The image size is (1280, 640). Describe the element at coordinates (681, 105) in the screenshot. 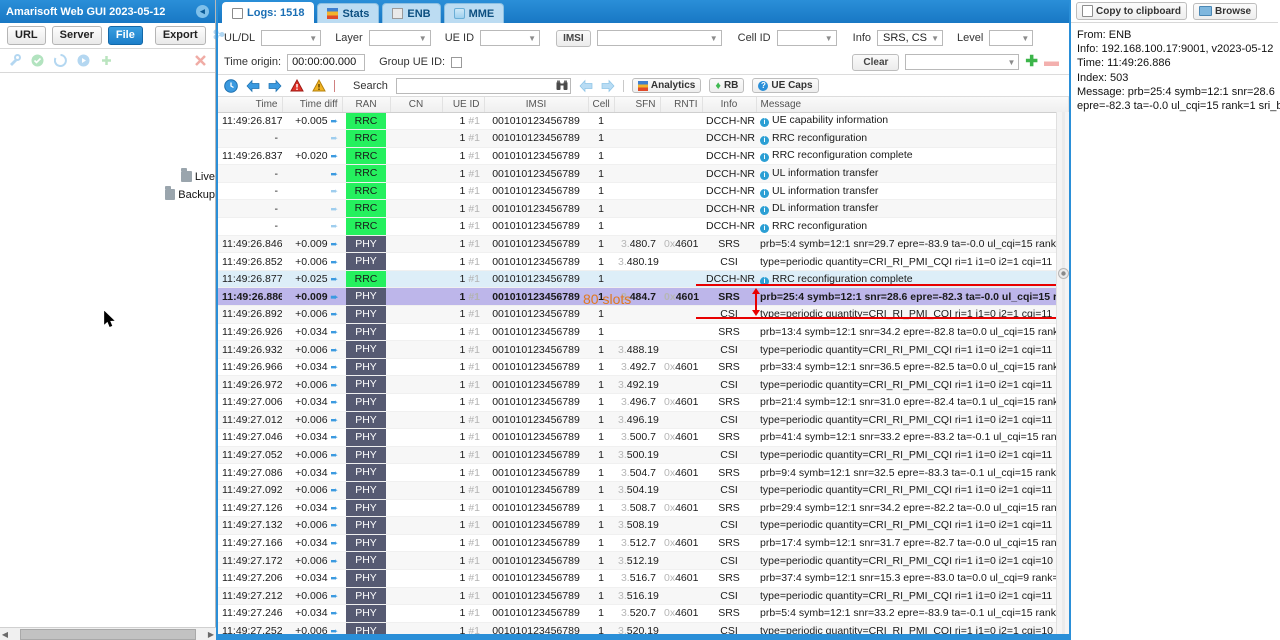

I see `col-rnti: RNTI` at that location.